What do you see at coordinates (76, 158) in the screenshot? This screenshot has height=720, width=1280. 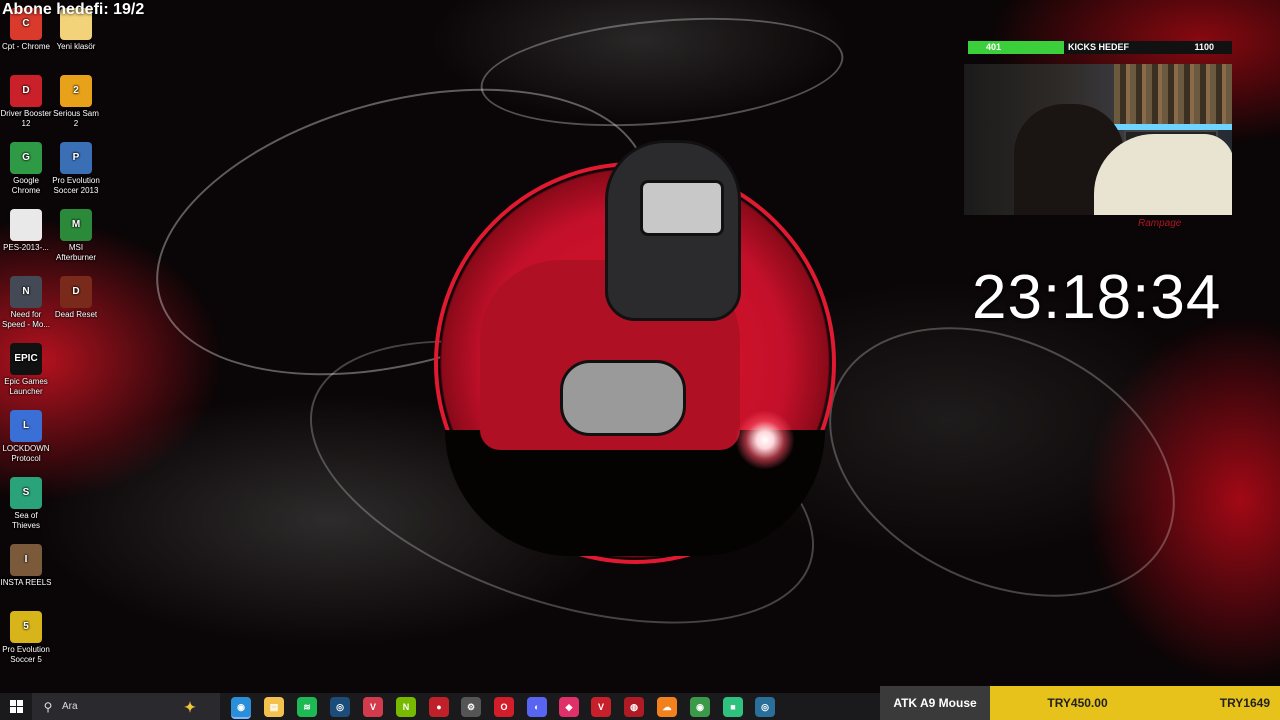 I see `pes-2013-icon: P` at bounding box center [76, 158].